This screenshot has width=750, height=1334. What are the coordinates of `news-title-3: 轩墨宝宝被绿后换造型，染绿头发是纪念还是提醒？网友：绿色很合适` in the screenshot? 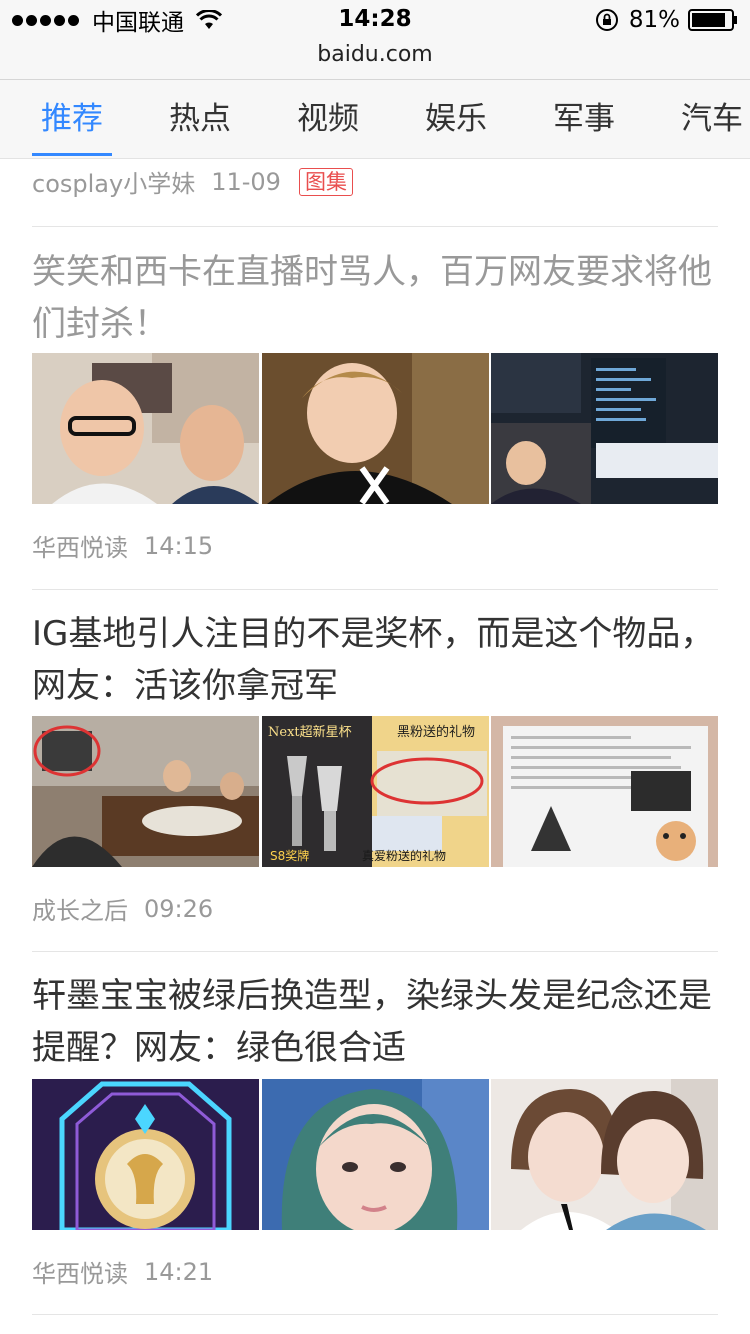 It's located at (377, 1022).